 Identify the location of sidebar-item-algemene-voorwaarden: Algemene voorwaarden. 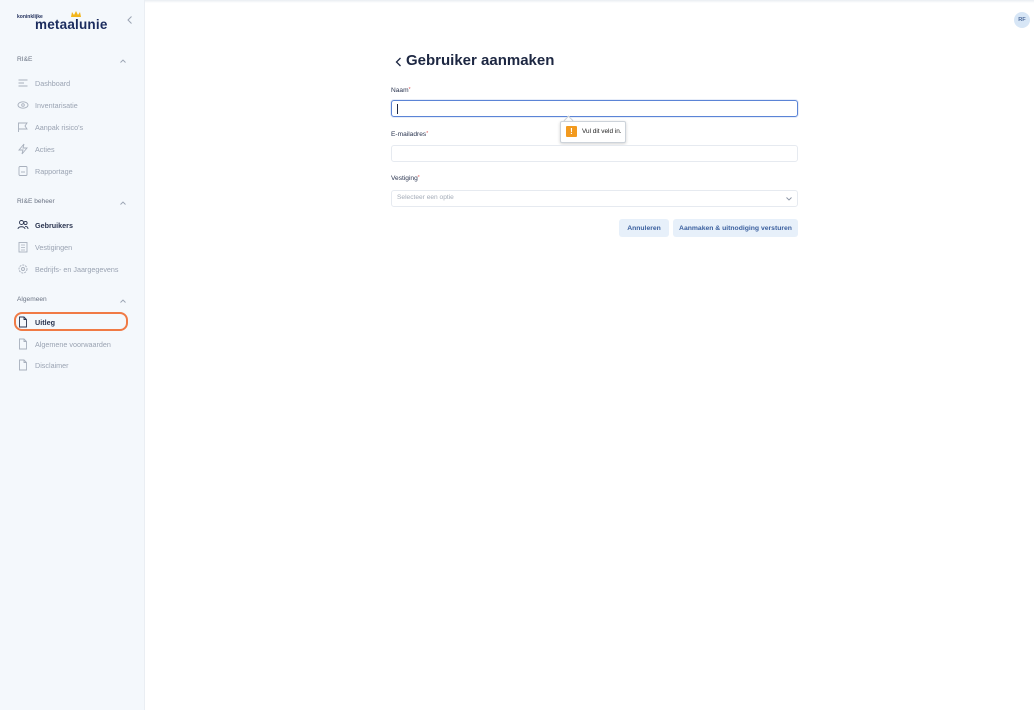
(79, 345).